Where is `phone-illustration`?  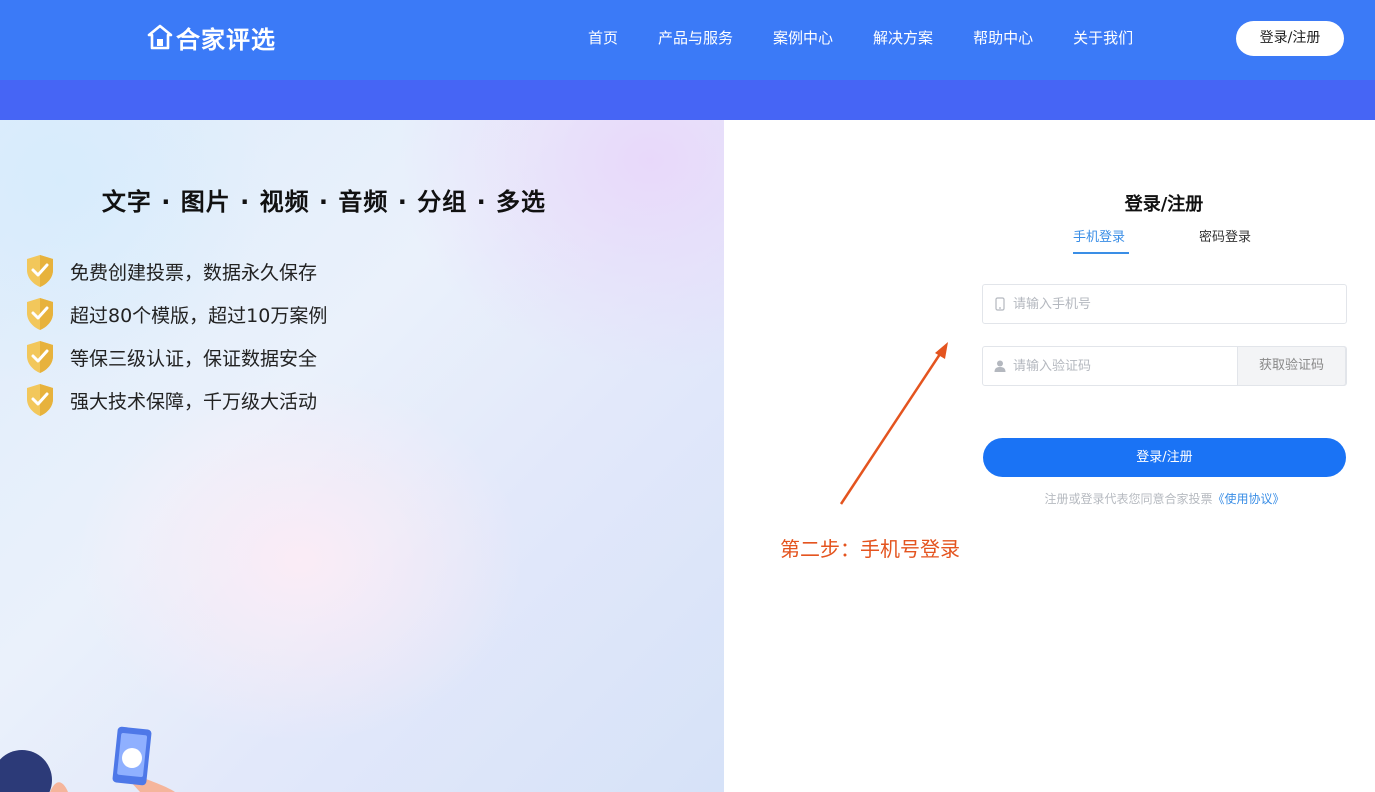
phone-illustration is located at coordinates (87, 759).